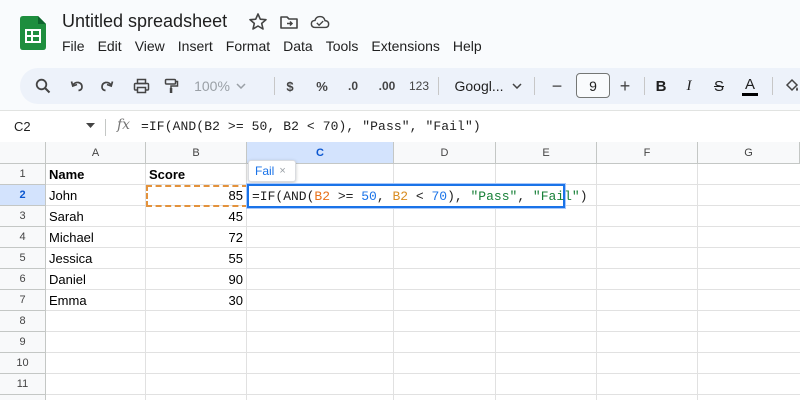 The image size is (800, 400). I want to click on row-header-1: 1, so click(23, 174).